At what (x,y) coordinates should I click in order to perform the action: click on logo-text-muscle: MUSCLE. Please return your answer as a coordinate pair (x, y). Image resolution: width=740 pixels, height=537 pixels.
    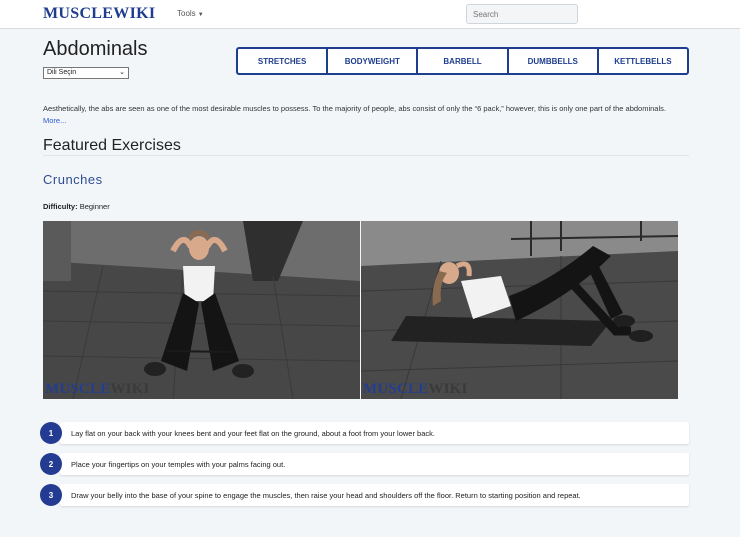
    Looking at the image, I should click on (78, 13).